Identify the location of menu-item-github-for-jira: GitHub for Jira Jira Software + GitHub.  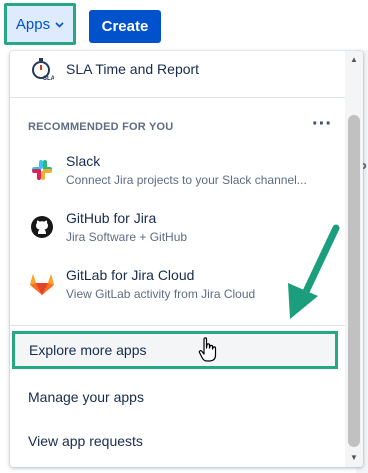
(107, 227).